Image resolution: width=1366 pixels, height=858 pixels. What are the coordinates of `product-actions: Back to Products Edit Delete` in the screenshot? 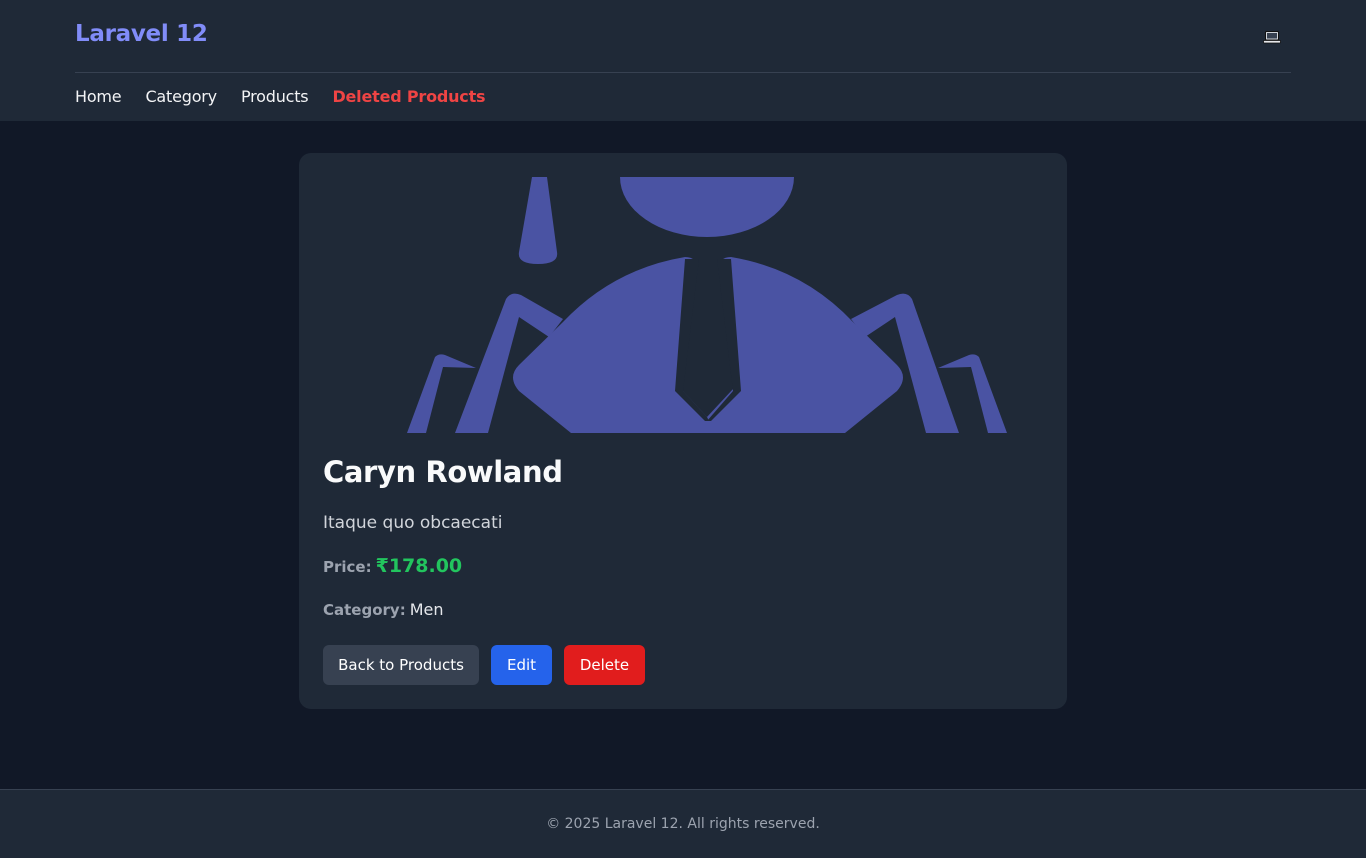 It's located at (484, 665).